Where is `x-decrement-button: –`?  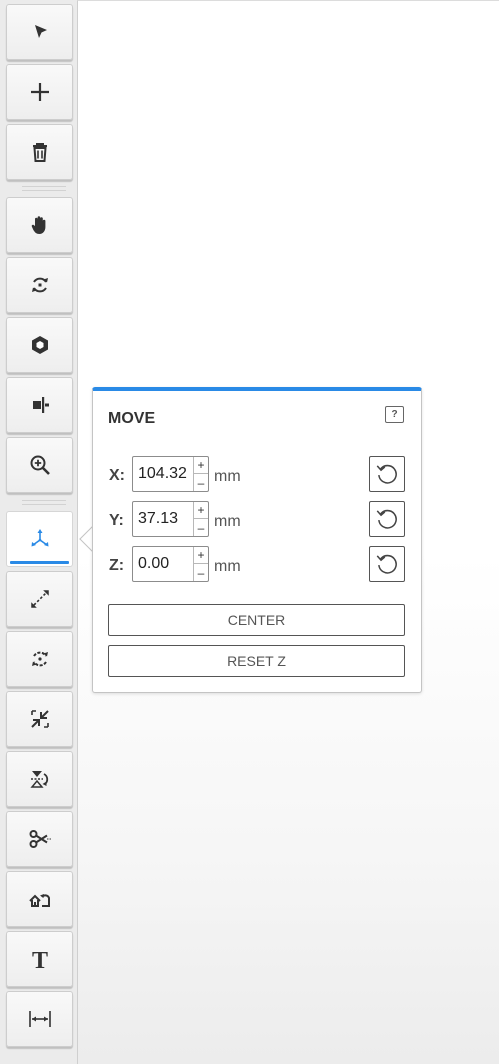 x-decrement-button: – is located at coordinates (201, 482).